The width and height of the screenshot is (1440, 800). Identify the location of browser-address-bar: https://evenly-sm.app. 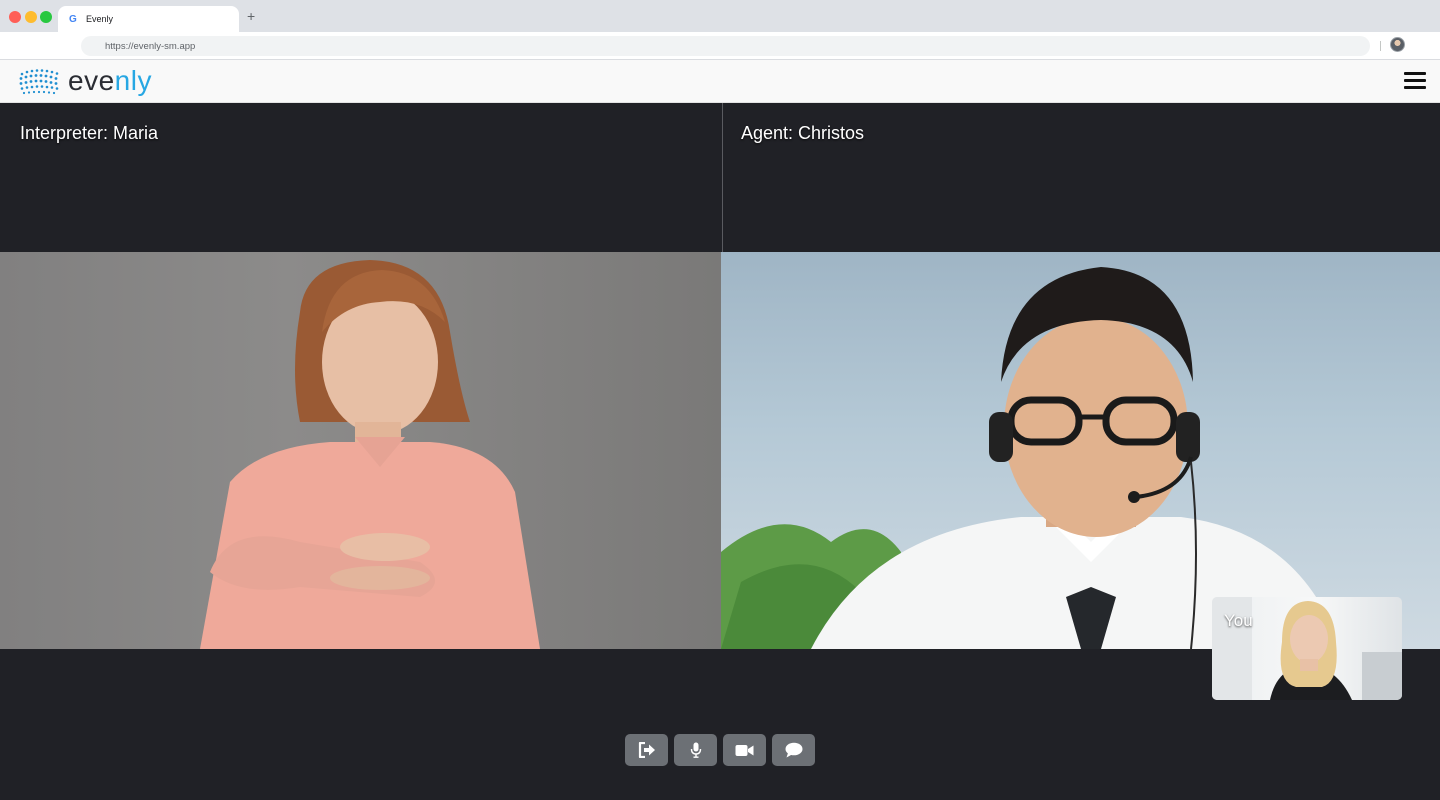
(720, 46).